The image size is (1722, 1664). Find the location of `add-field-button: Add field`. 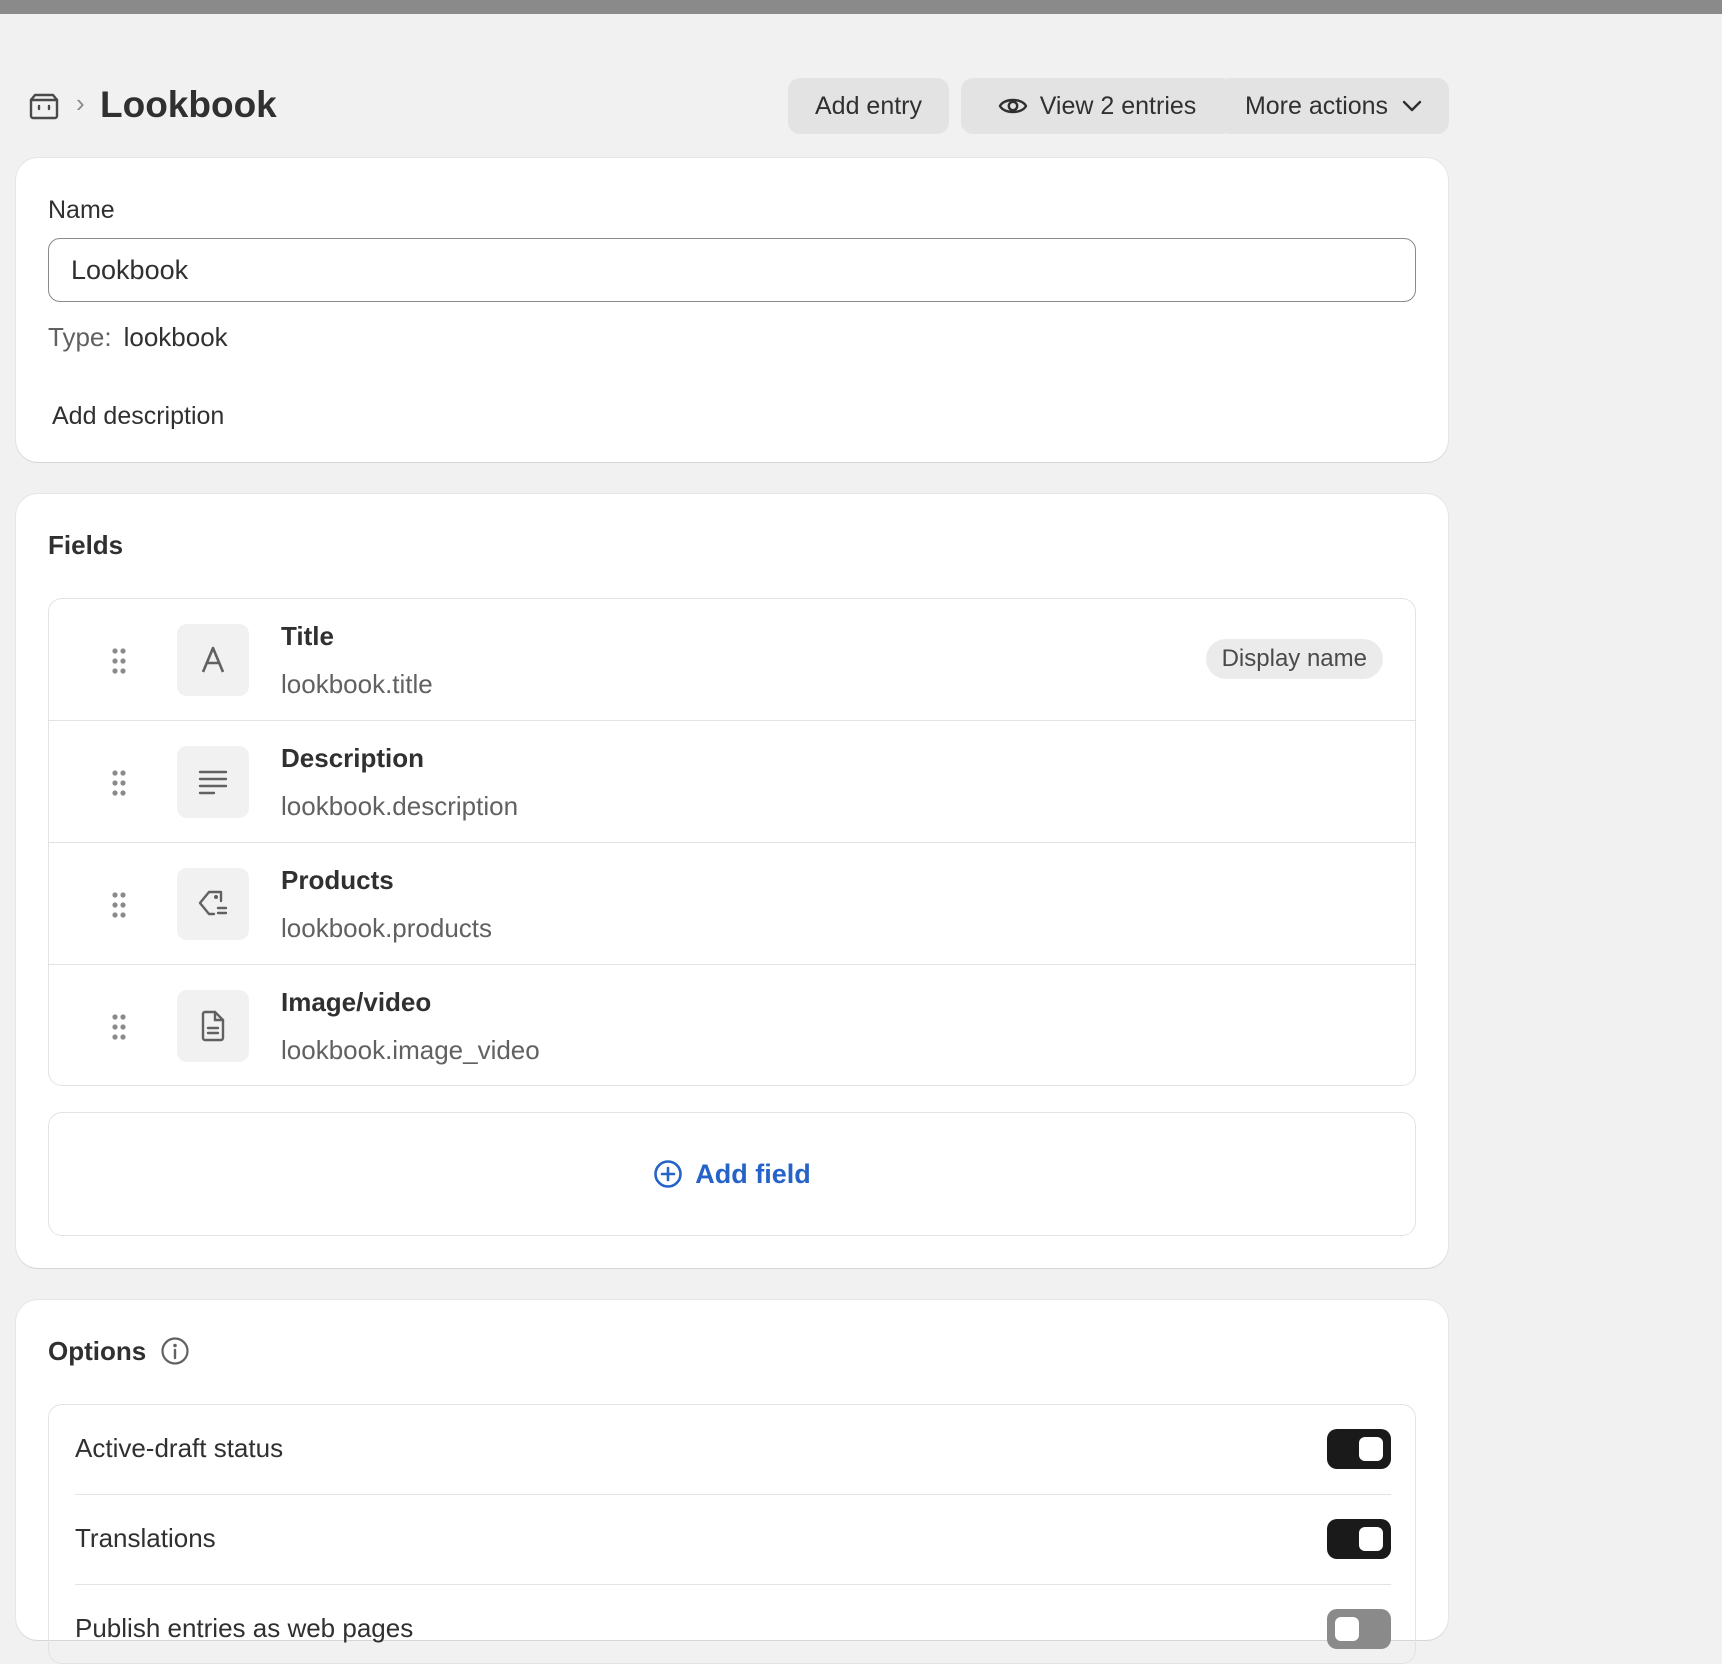

add-field-button: Add field is located at coordinates (732, 1174).